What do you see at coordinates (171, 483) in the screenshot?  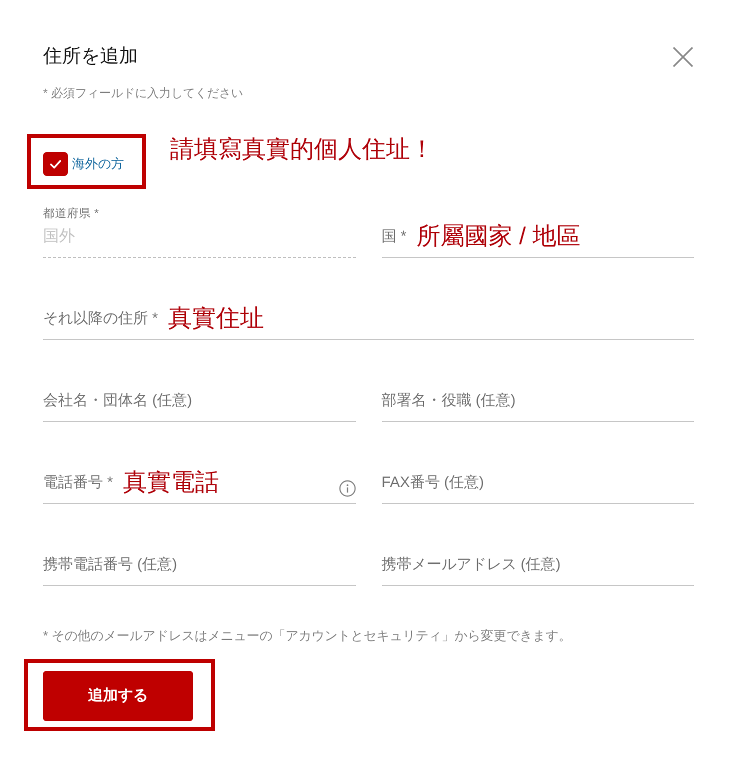 I see `annotation-text: 真實電話` at bounding box center [171, 483].